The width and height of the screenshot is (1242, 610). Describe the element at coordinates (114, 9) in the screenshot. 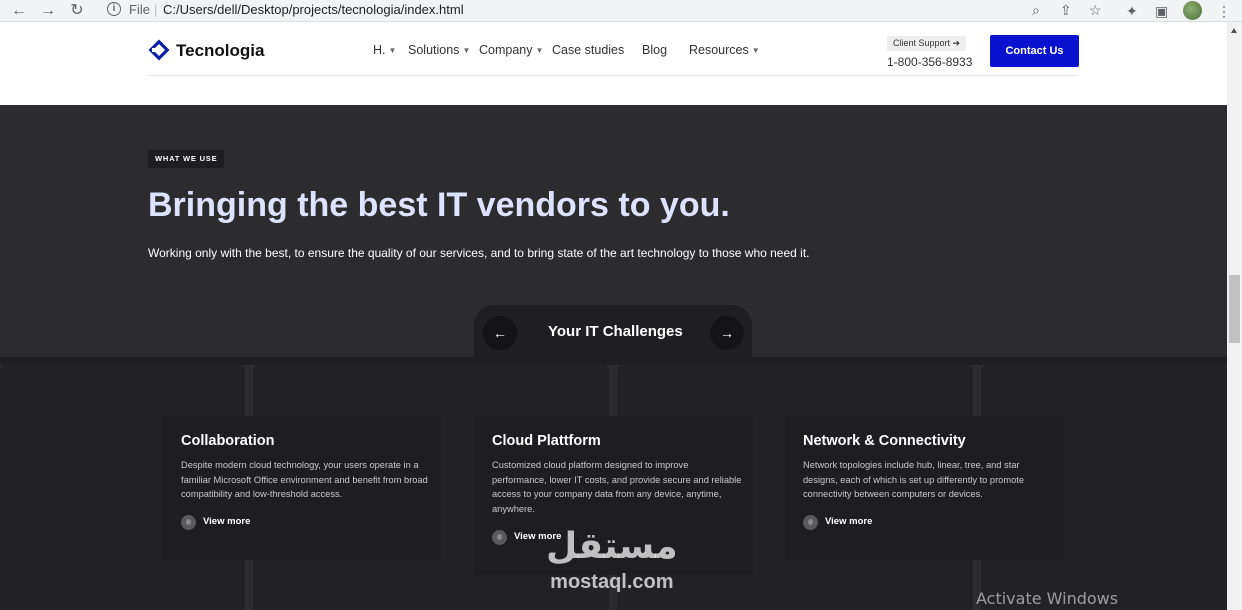

I see `info-icon: i` at that location.